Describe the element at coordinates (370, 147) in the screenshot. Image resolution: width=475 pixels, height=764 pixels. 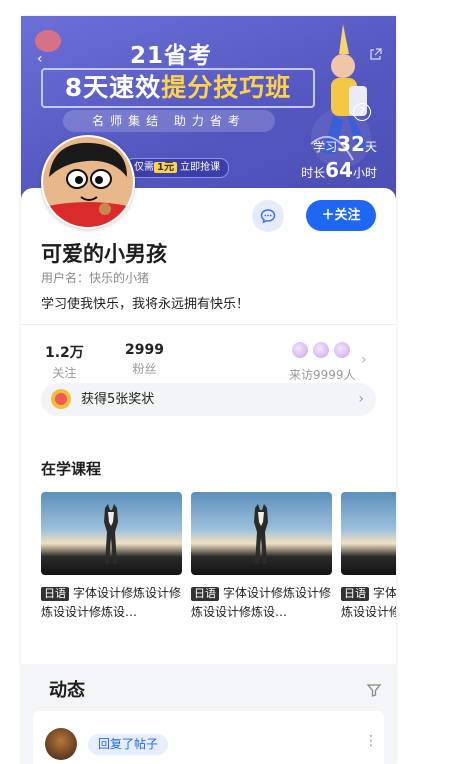
I see `study-days-unit: 天` at that location.